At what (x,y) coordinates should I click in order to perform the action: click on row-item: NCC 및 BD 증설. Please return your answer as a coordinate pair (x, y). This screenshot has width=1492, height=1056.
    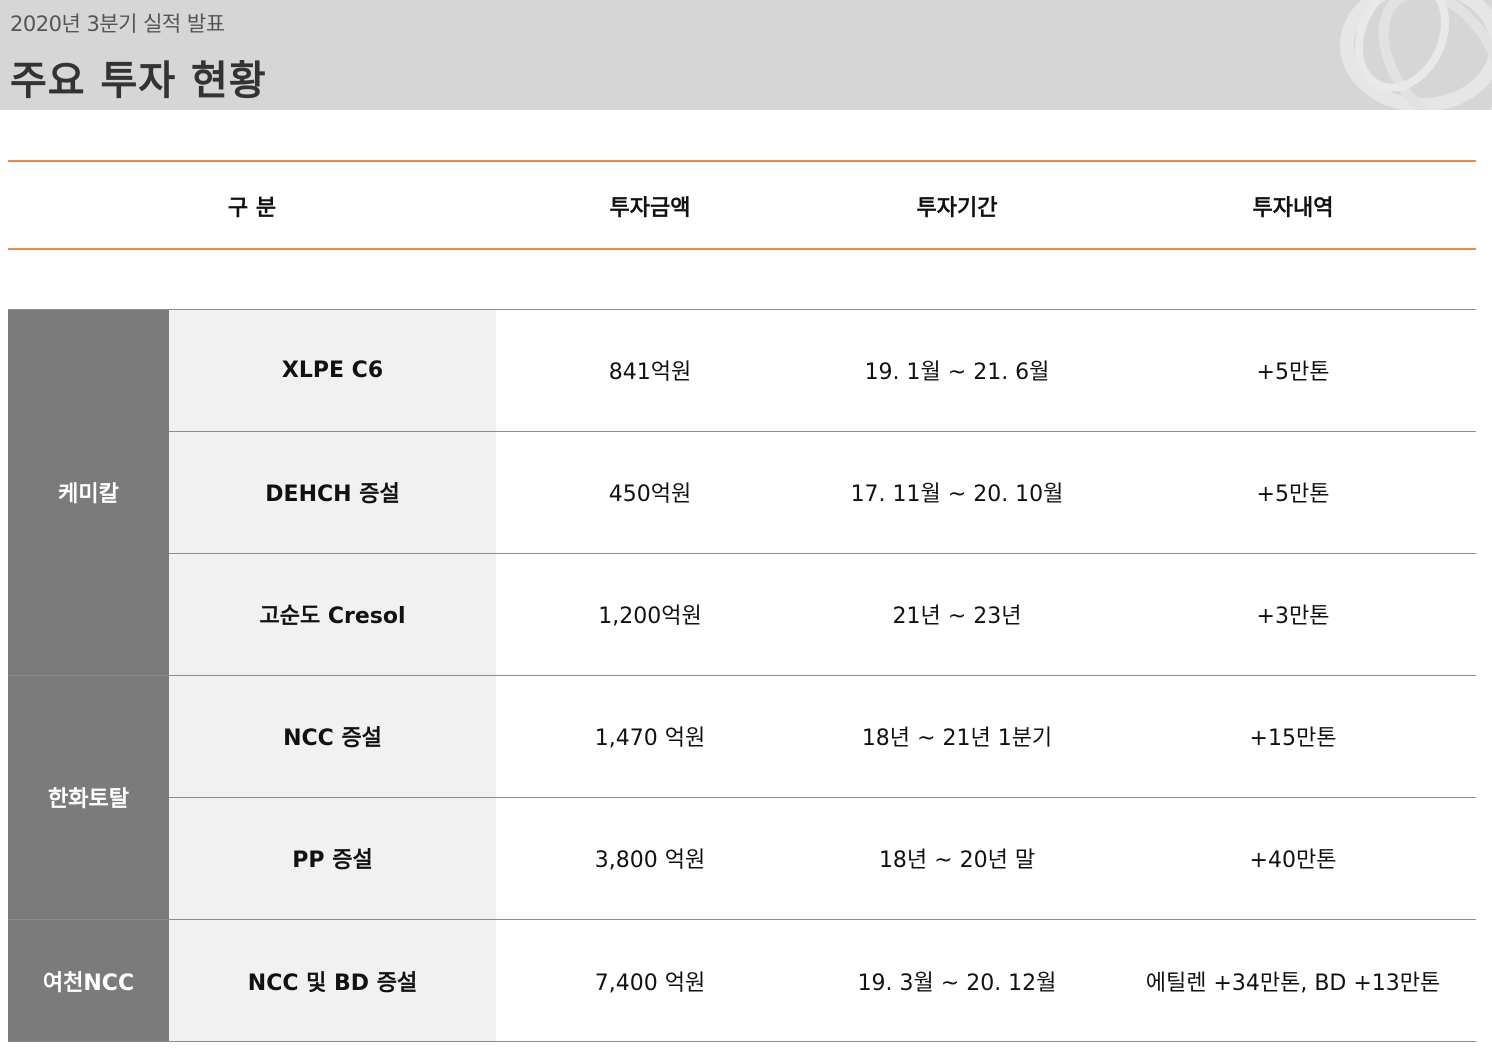
    Looking at the image, I should click on (332, 980).